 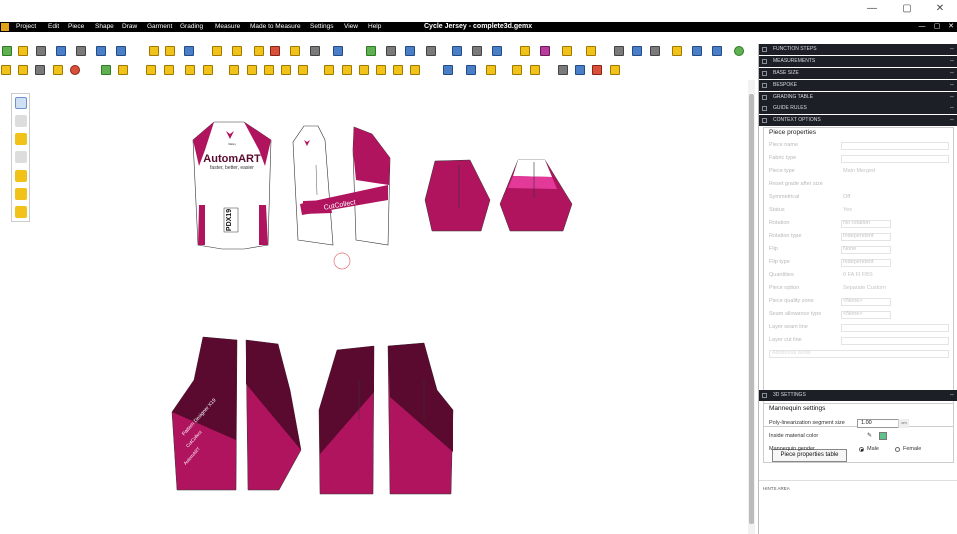 I want to click on seam-icon, so click(x=371, y=51).